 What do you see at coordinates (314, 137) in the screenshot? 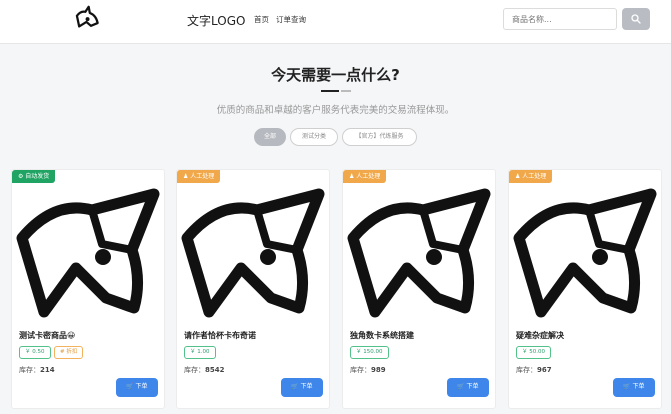
I see `filter-test-category: 测试分类` at bounding box center [314, 137].